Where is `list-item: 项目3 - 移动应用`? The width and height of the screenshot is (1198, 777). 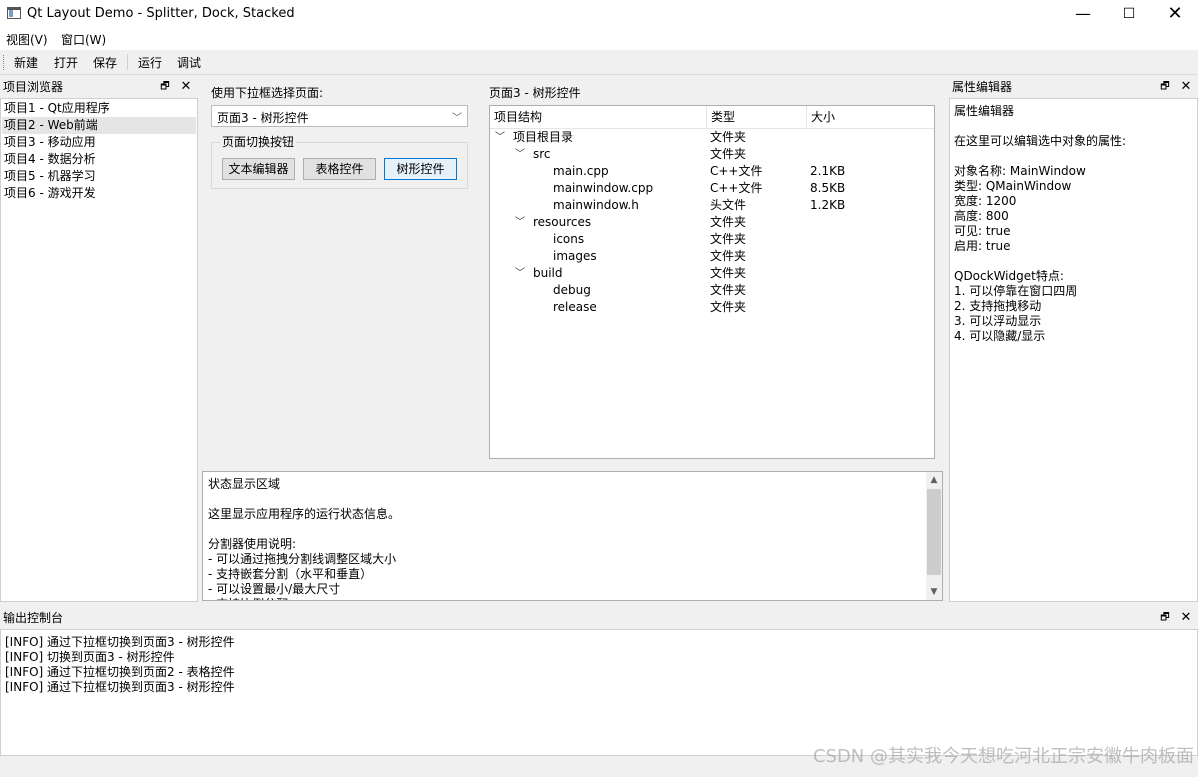
list-item: 项目3 - 移动应用 is located at coordinates (99, 142).